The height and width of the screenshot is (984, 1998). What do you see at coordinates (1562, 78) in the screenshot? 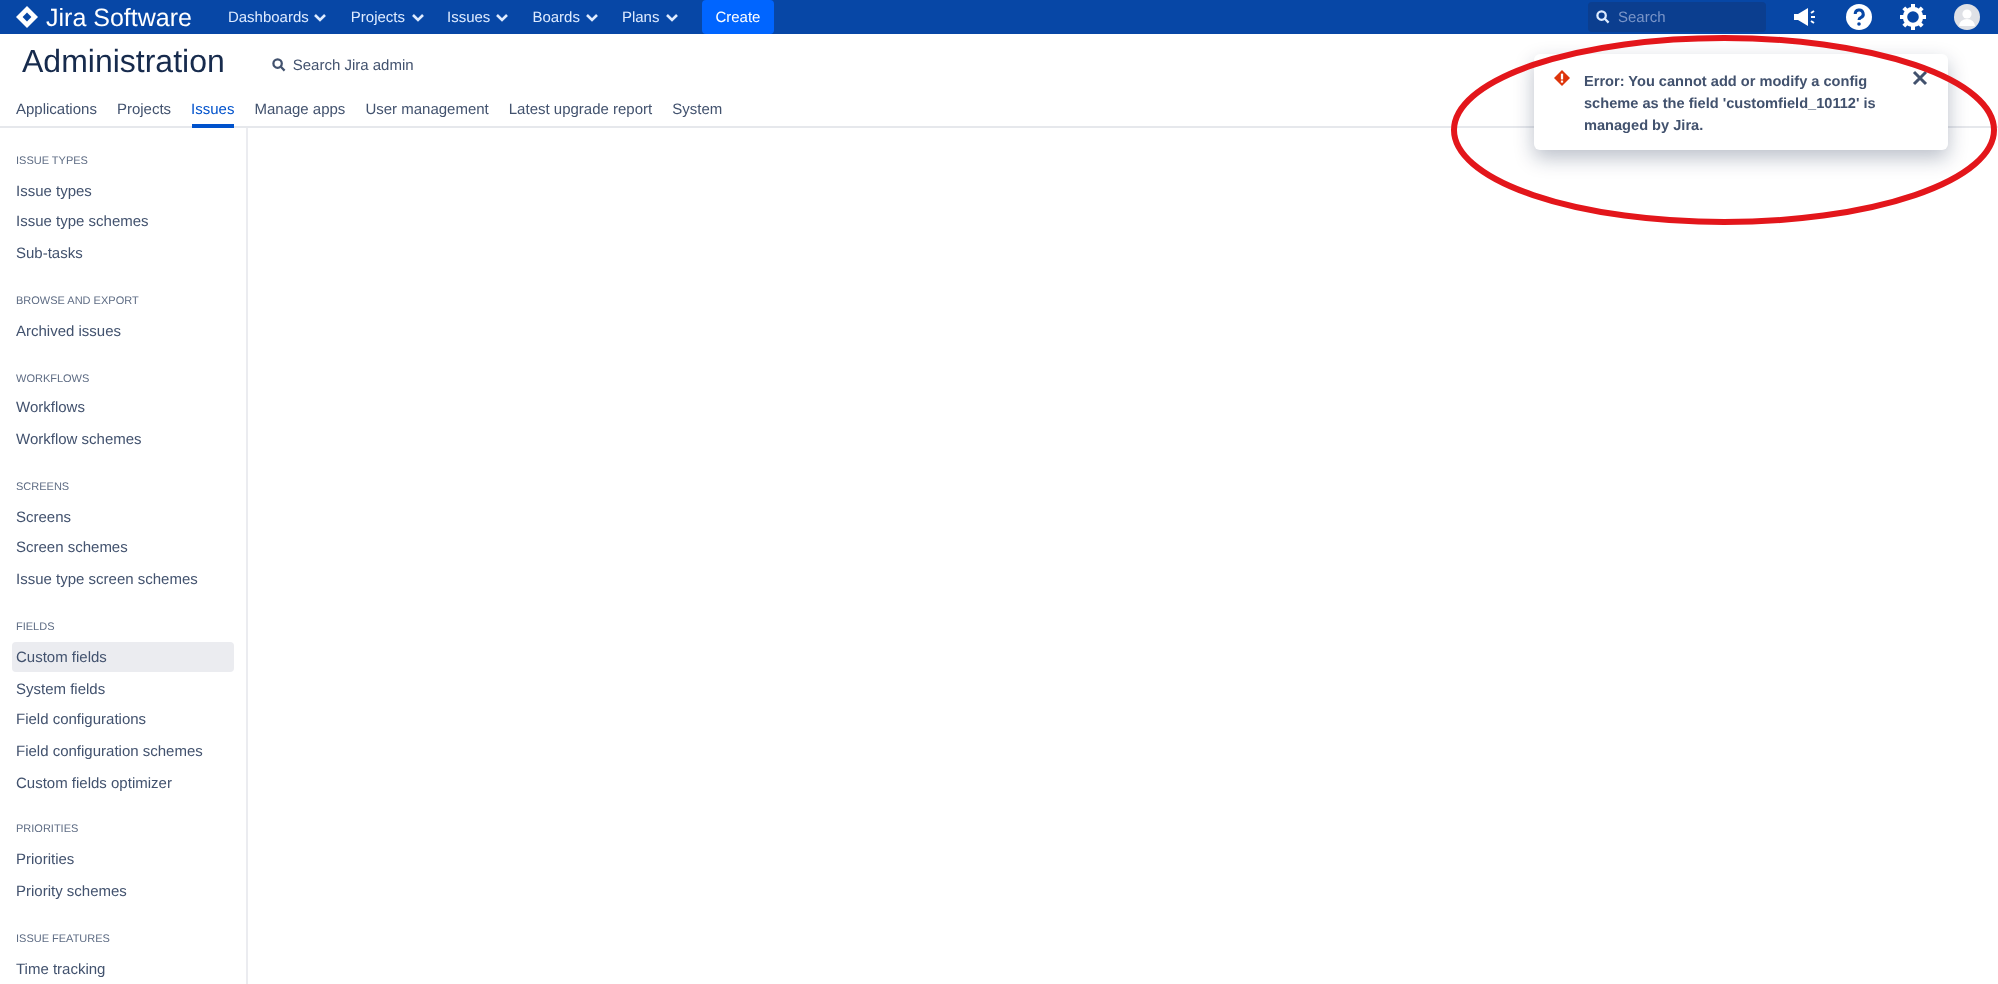
I see `error-icon` at bounding box center [1562, 78].